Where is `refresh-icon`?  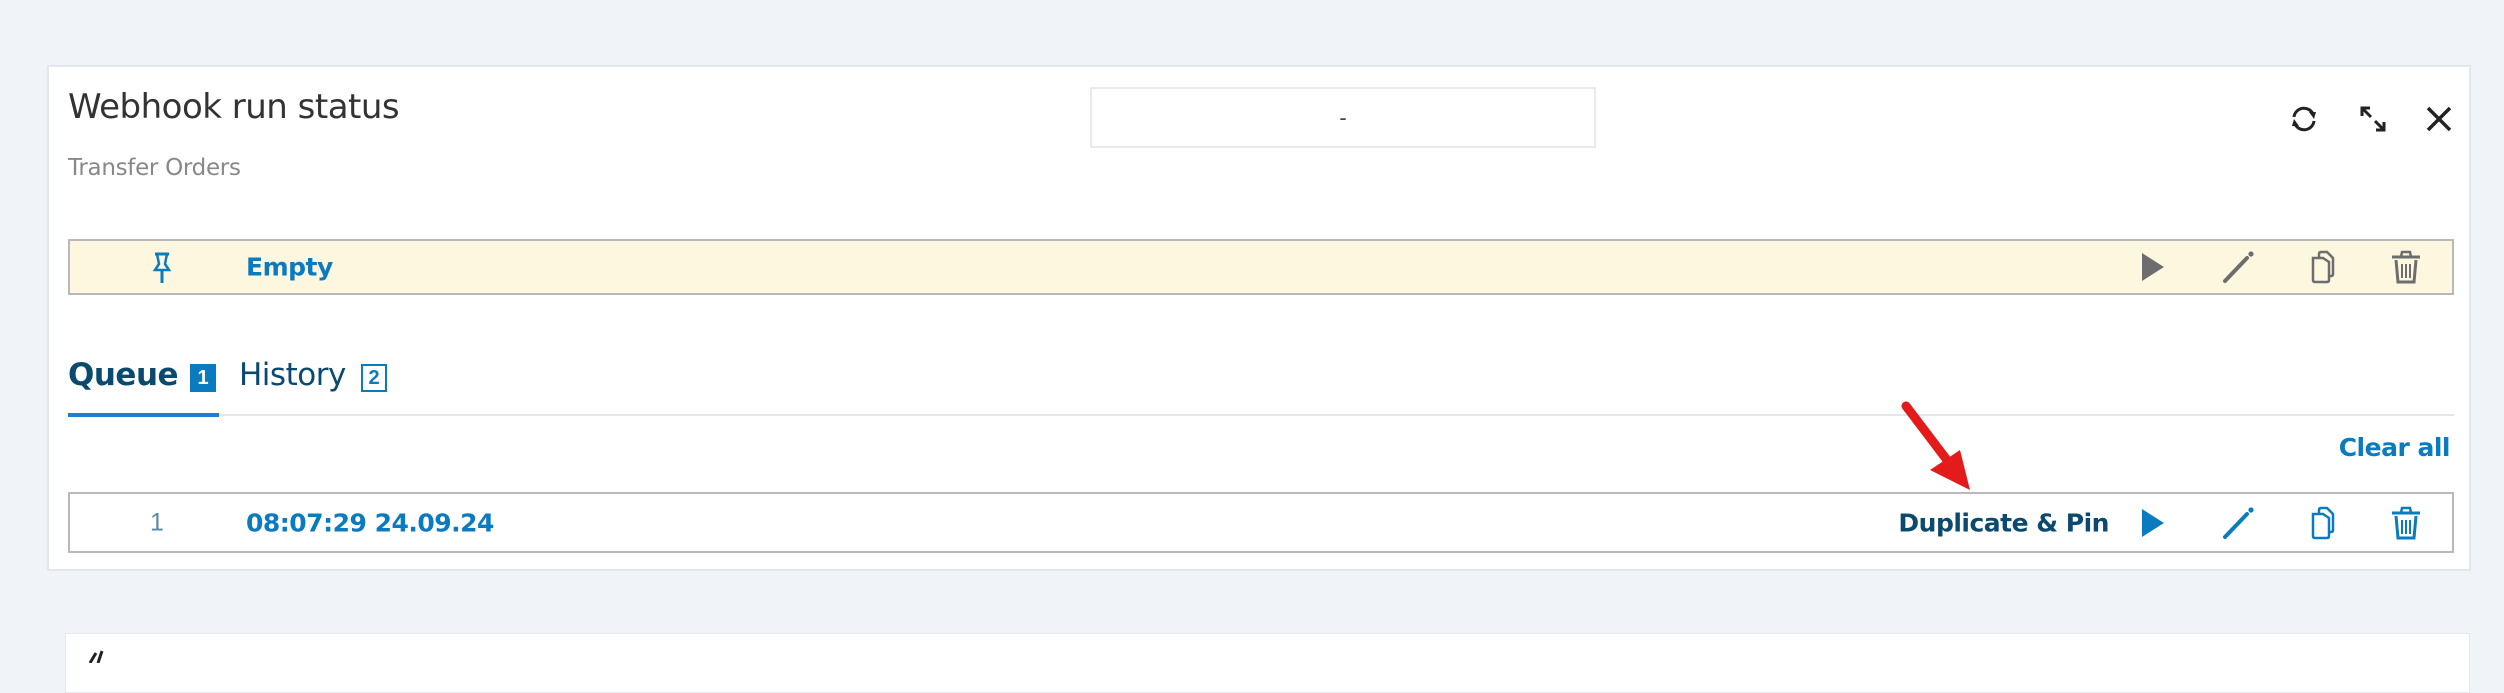
refresh-icon is located at coordinates (2304, 119).